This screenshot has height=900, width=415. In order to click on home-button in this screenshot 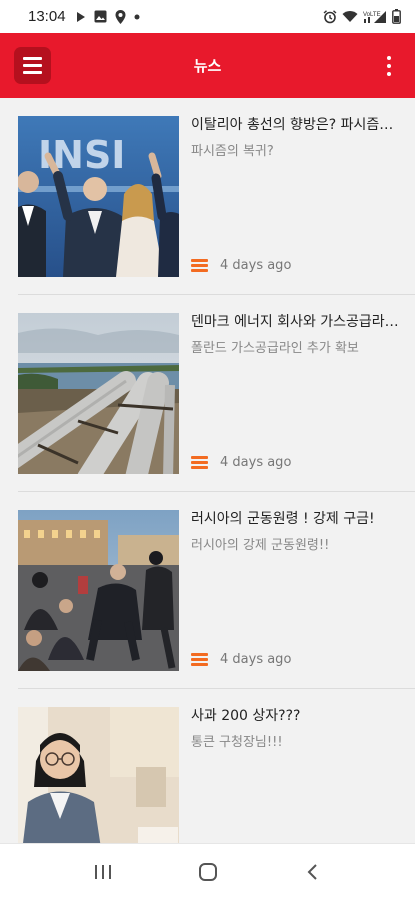, I will do `click(208, 872)`.